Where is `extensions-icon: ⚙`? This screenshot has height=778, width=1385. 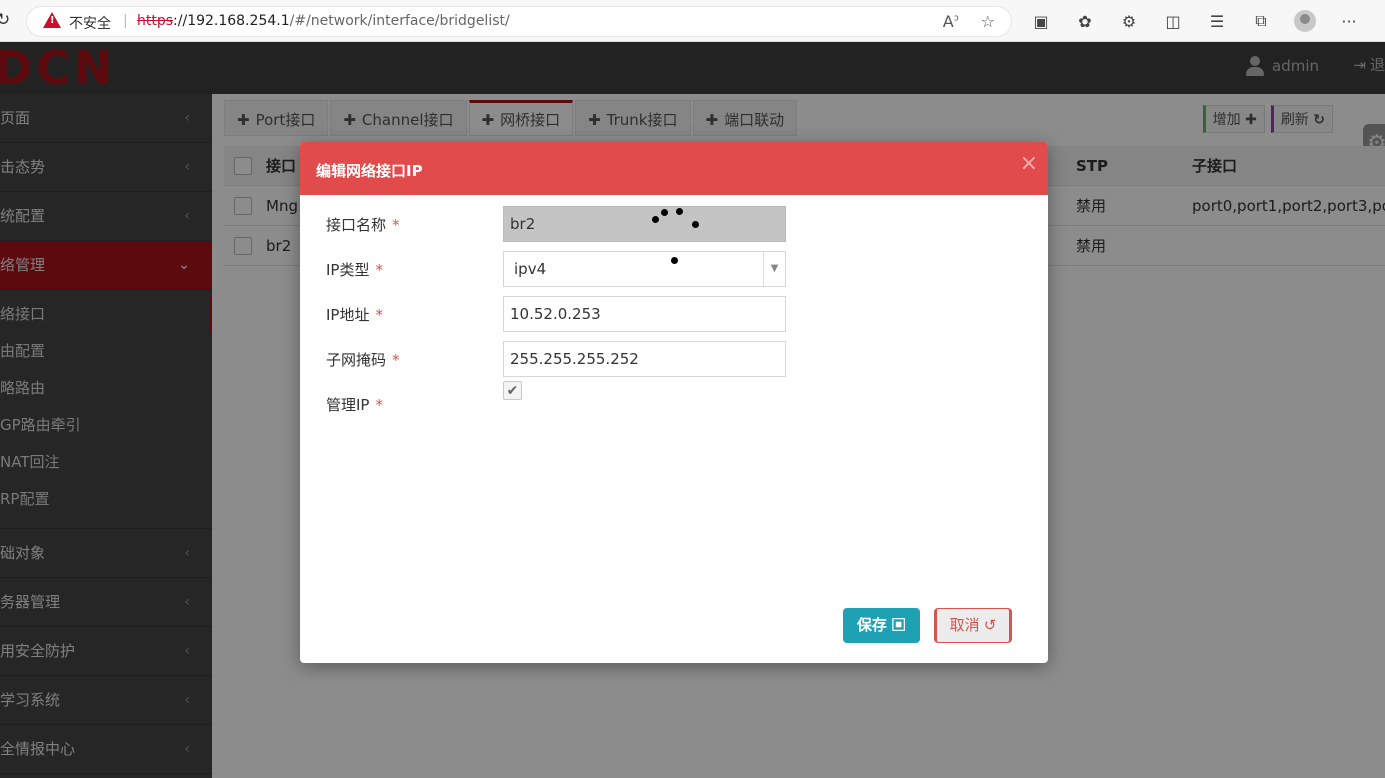
extensions-icon: ⚙ is located at coordinates (1129, 21).